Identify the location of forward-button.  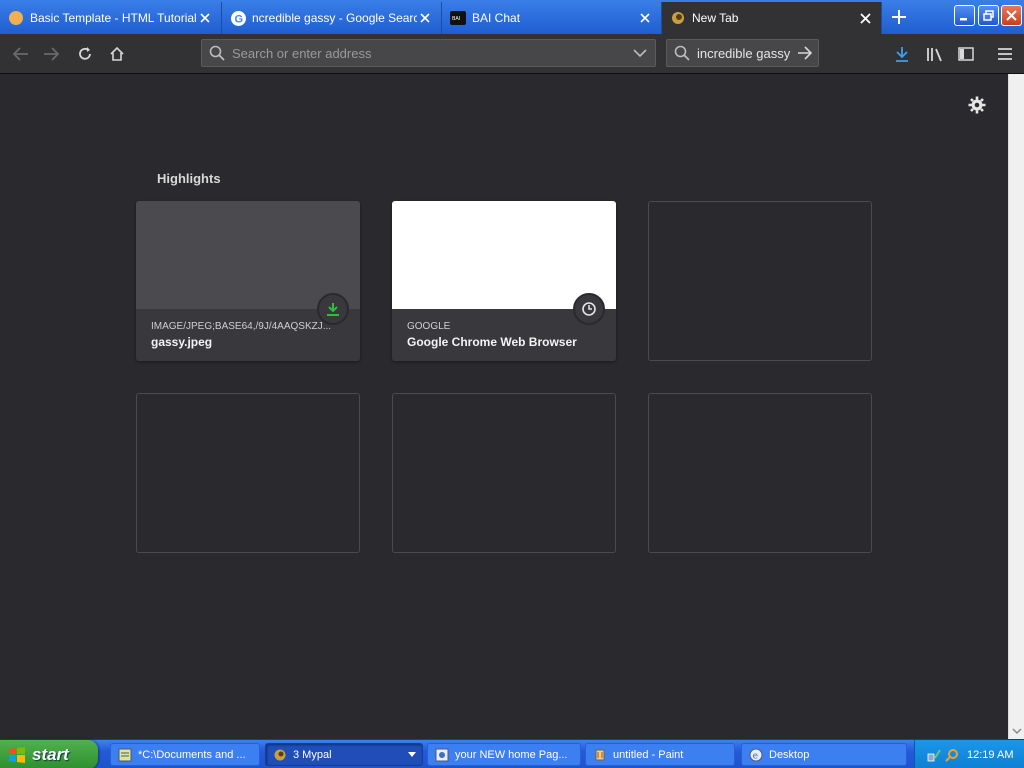
(52, 54).